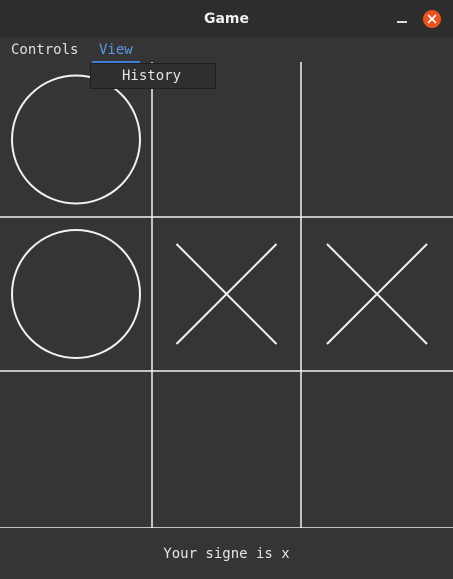 Image resolution: width=453 pixels, height=579 pixels. I want to click on close-icon, so click(432, 19).